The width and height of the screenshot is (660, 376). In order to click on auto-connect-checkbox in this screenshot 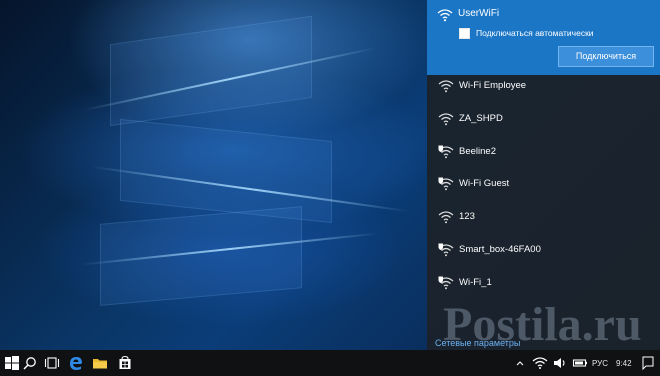, I will do `click(464, 33)`.